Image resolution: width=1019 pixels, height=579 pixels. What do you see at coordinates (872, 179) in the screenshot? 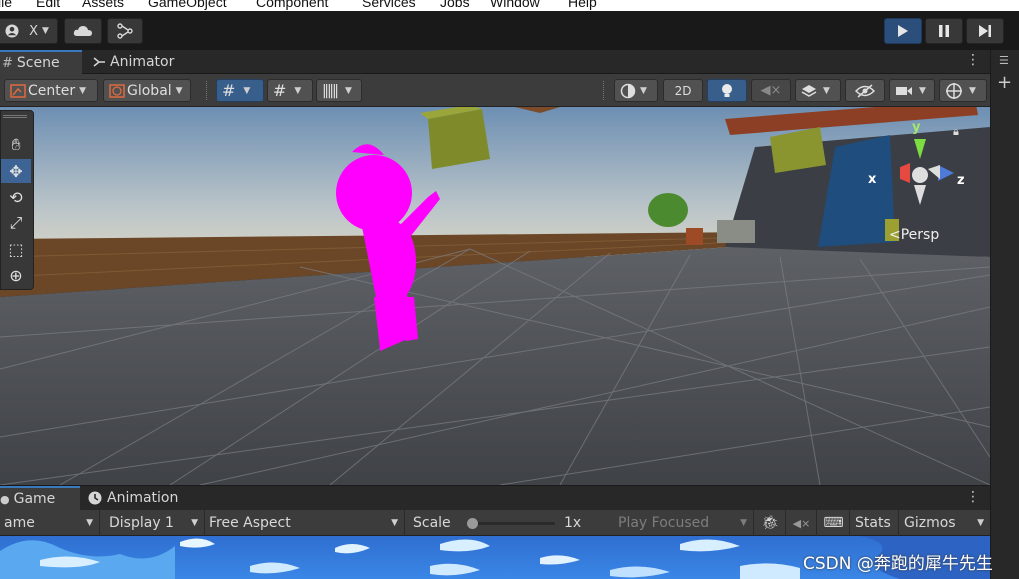
I see `axis-x-label: x` at bounding box center [872, 179].